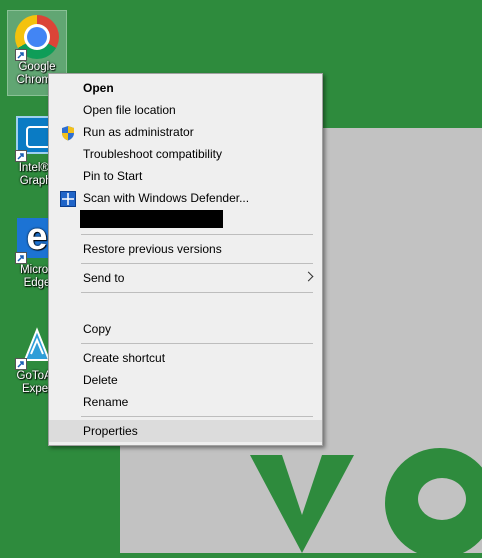 This screenshot has height=558, width=482. I want to click on menu-item-rename: Rename, so click(185, 402).